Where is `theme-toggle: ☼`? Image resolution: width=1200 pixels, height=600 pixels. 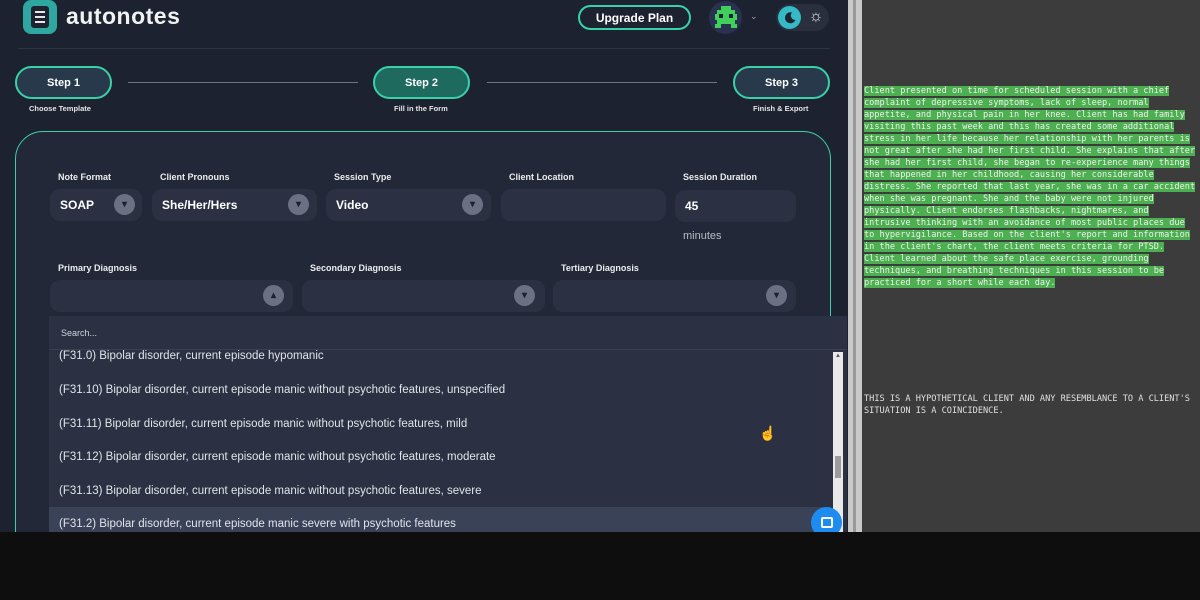 theme-toggle: ☼ is located at coordinates (802, 17).